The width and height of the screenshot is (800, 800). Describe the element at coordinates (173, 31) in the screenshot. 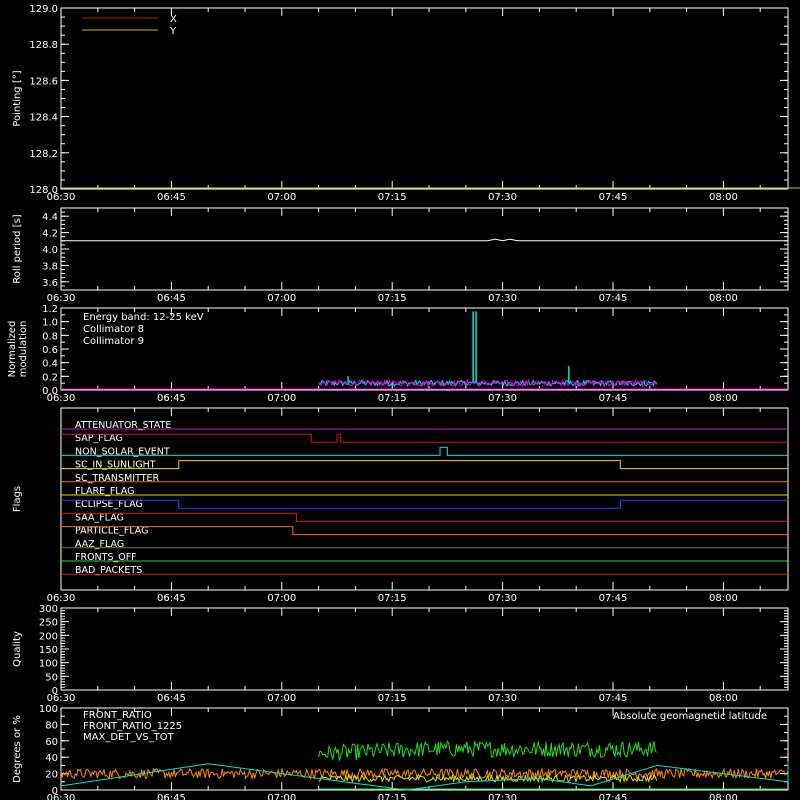

I see `pointing-legend-label: Y` at that location.